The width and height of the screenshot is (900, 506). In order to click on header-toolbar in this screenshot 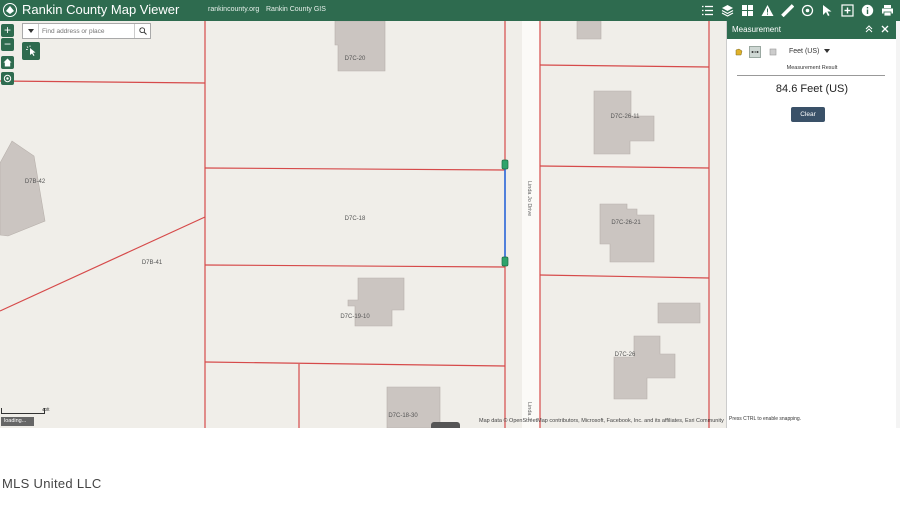, I will do `click(797, 10)`.